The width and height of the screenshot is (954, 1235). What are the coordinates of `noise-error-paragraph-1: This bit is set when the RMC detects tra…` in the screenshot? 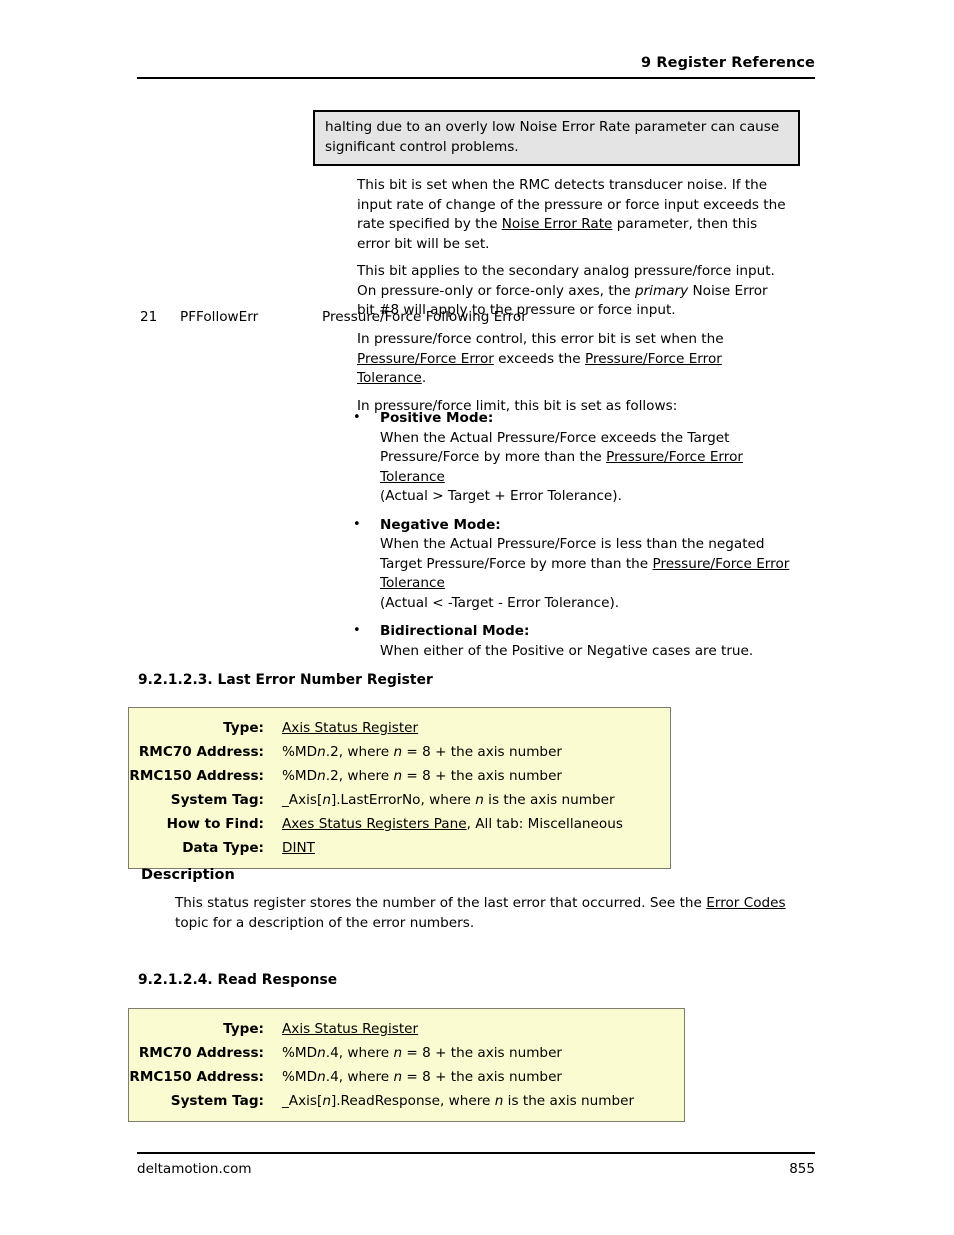 It's located at (573, 215).